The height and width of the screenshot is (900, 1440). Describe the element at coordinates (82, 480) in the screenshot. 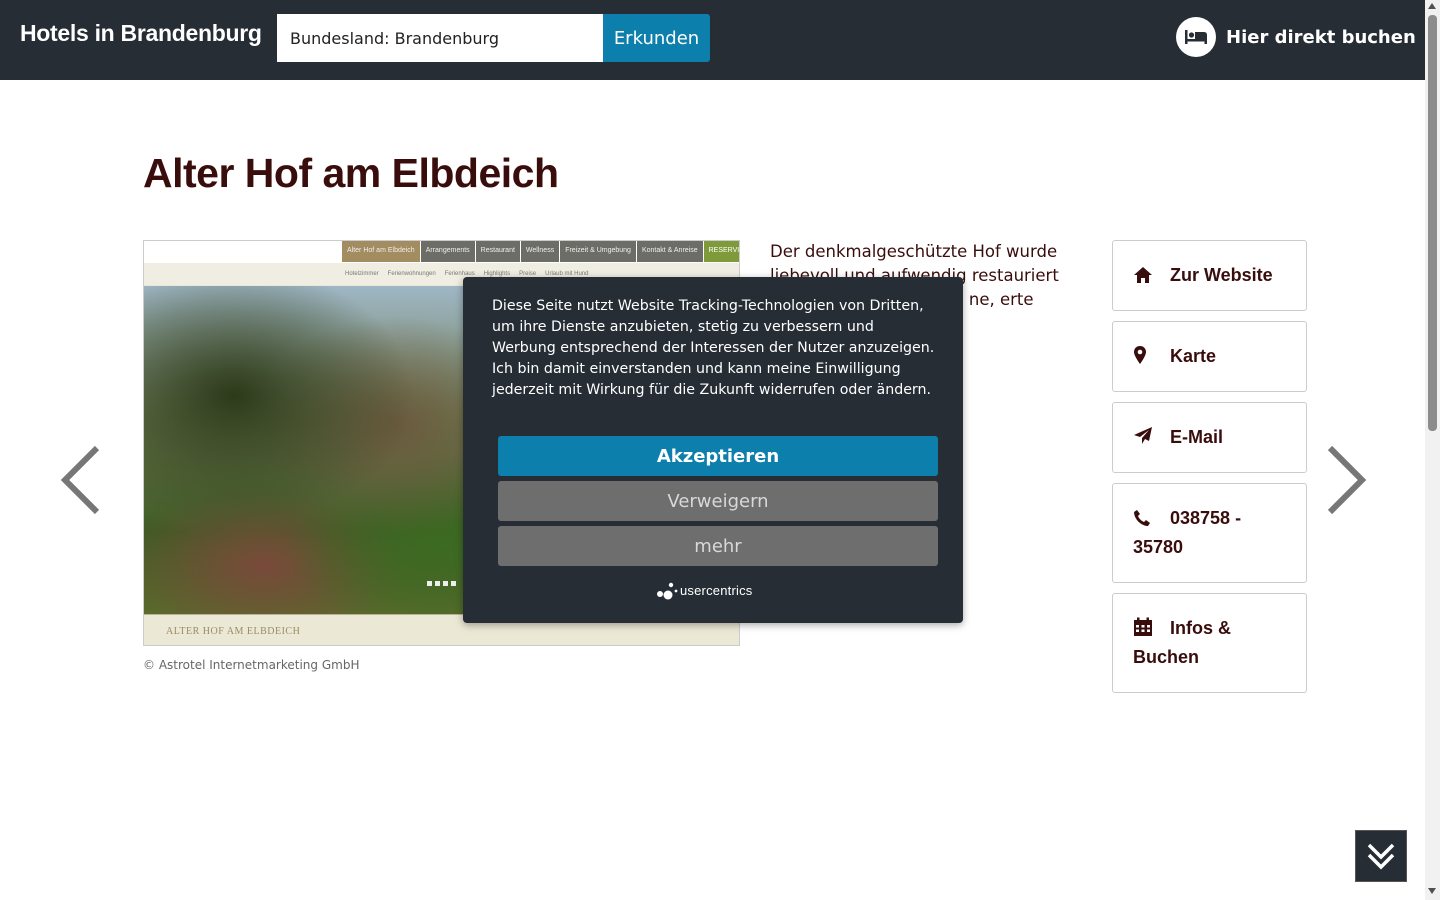

I see `previous-arrow-icon` at that location.